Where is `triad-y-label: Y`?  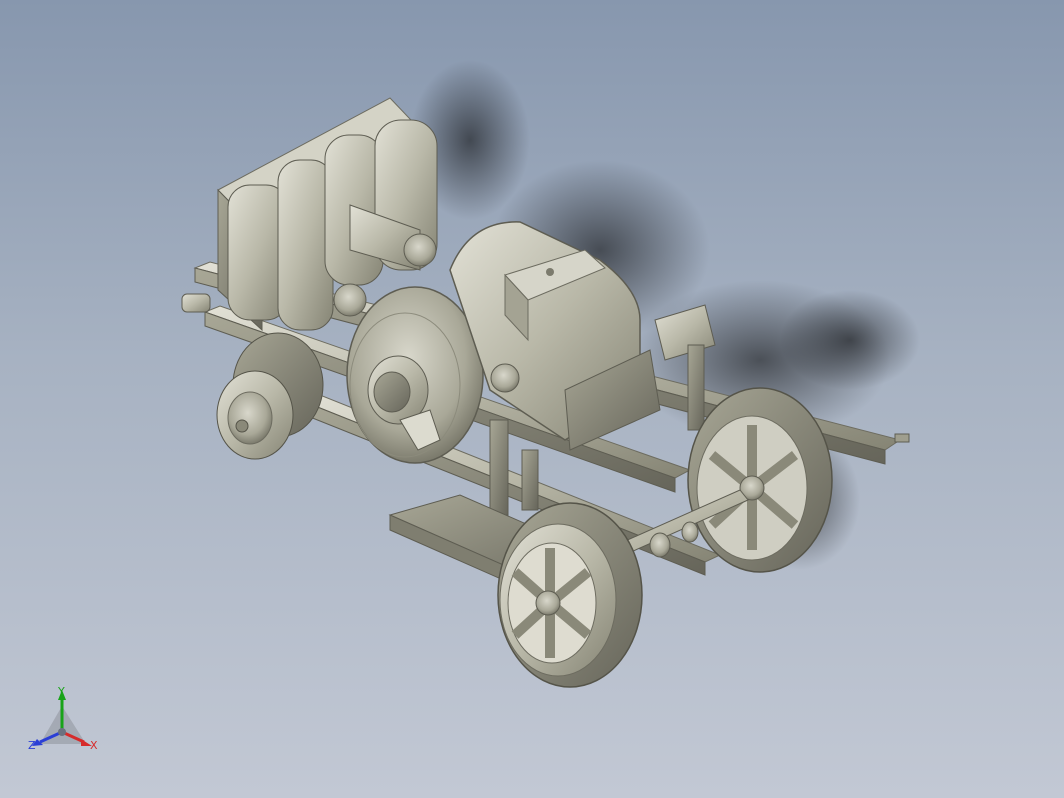 triad-y-label: Y is located at coordinates (61, 691).